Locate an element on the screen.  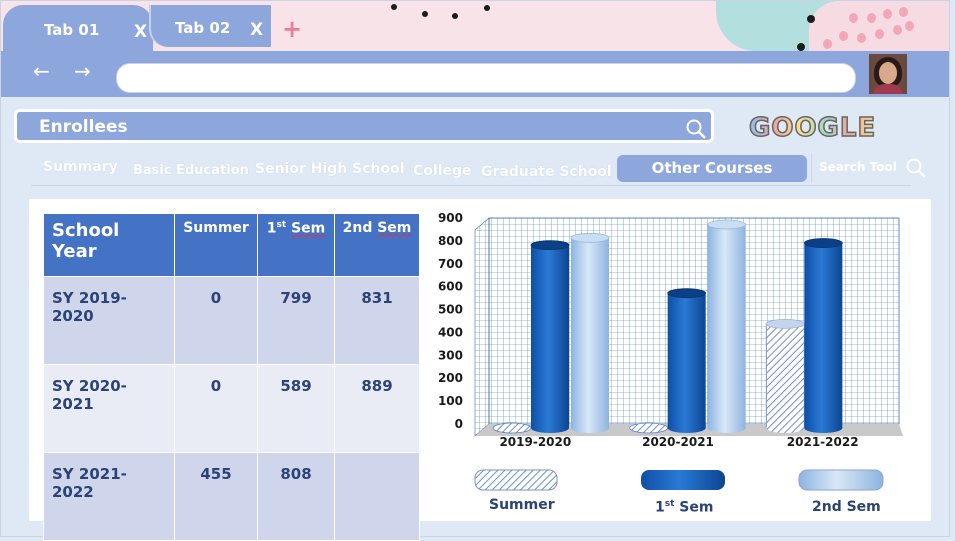
cell-first-sem: 808 is located at coordinates (296, 496).